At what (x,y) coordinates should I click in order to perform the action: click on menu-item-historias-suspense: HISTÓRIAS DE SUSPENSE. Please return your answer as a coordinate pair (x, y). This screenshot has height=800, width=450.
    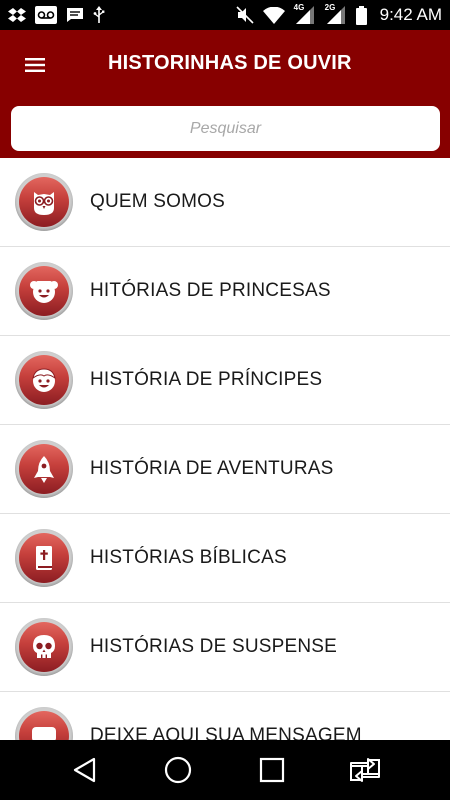
    Looking at the image, I should click on (225, 647).